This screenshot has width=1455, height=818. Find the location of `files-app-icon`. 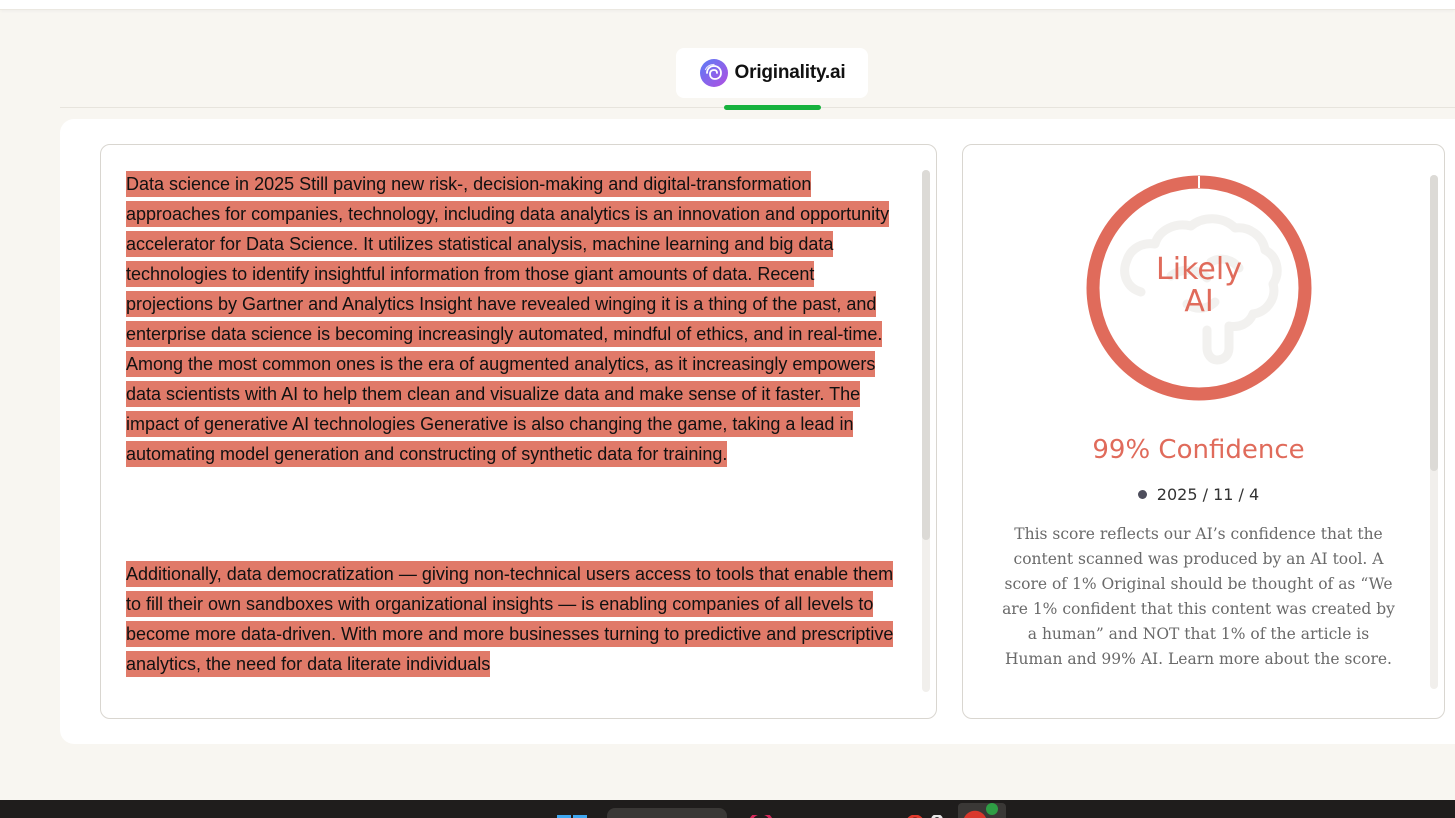

files-app-icon is located at coordinates (865, 813).